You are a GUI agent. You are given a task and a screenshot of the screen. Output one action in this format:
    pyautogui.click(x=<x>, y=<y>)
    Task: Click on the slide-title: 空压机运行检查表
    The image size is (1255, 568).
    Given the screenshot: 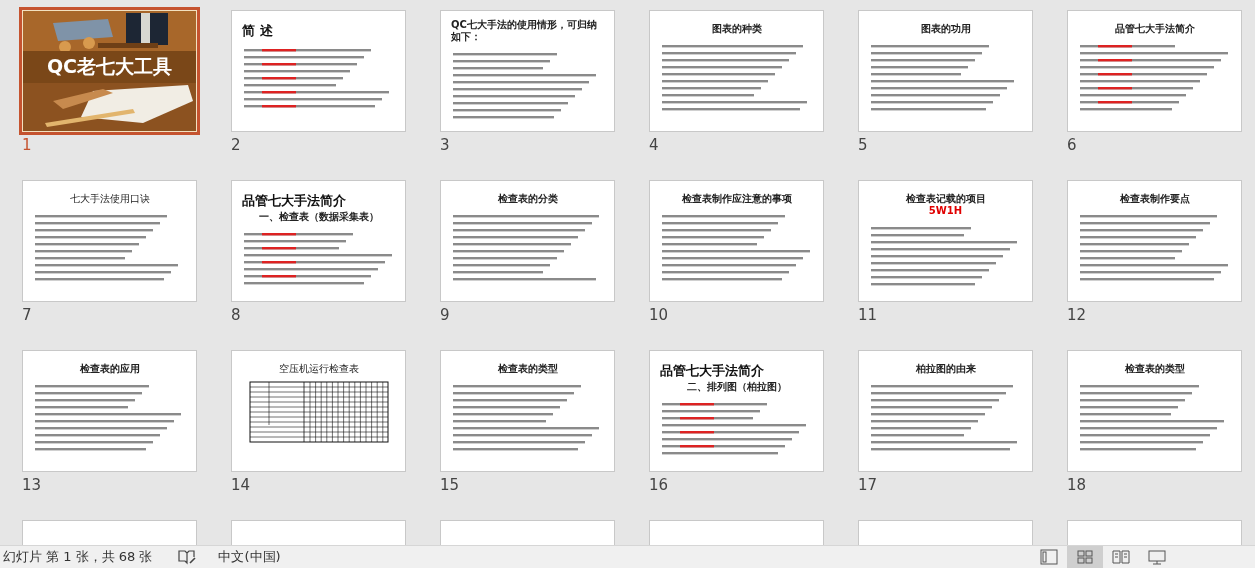 What is the action you would take?
    pyautogui.click(x=318, y=369)
    